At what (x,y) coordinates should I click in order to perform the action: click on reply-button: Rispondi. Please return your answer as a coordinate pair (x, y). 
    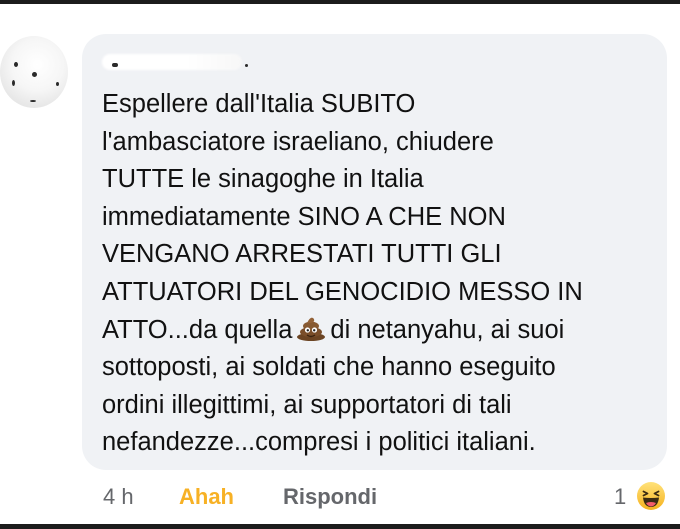
    Looking at the image, I should click on (330, 497).